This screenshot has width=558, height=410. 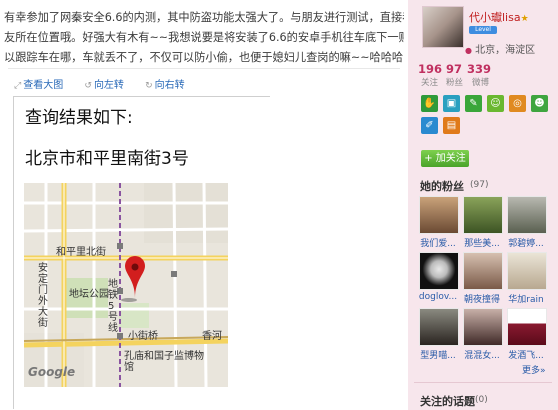 I want to click on rotate-right-button: ↻ 向右转, so click(x=165, y=85).